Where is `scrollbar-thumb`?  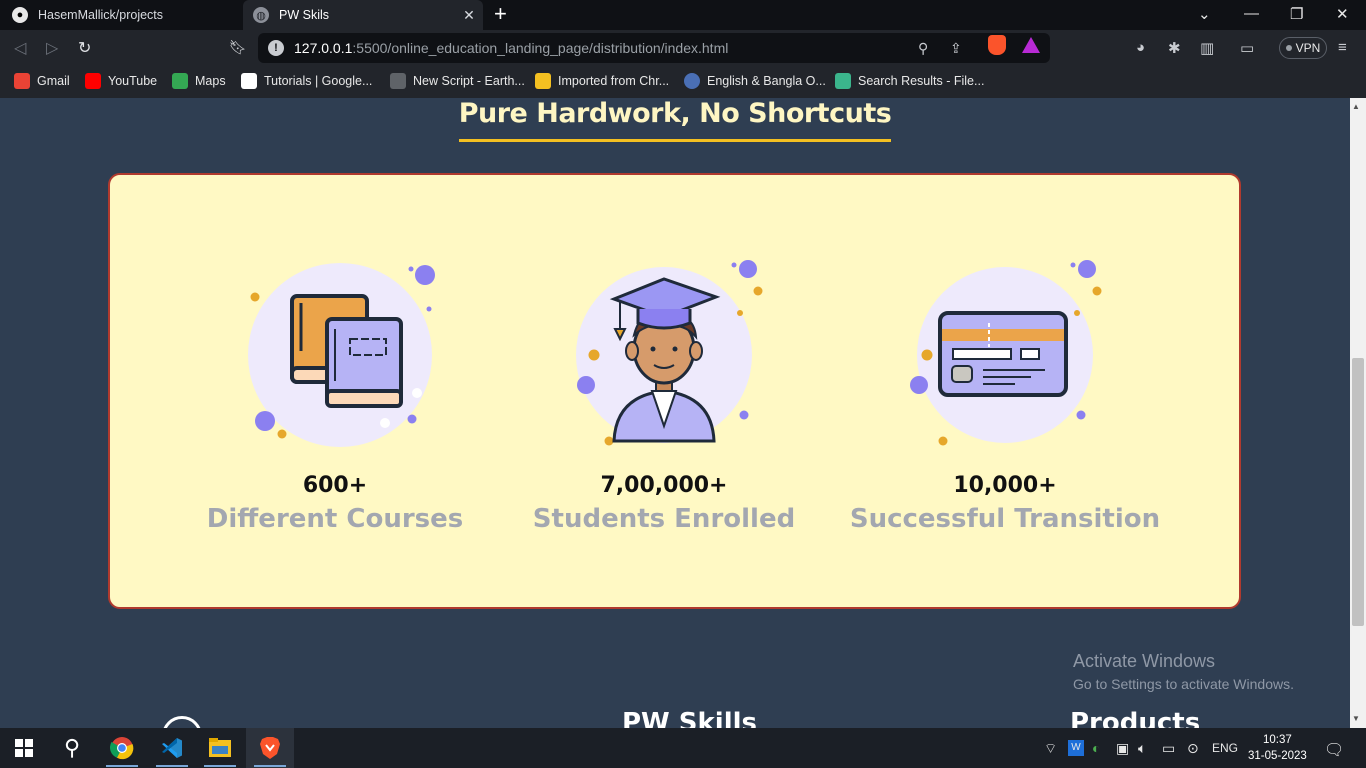
scrollbar-thumb is located at coordinates (1358, 492).